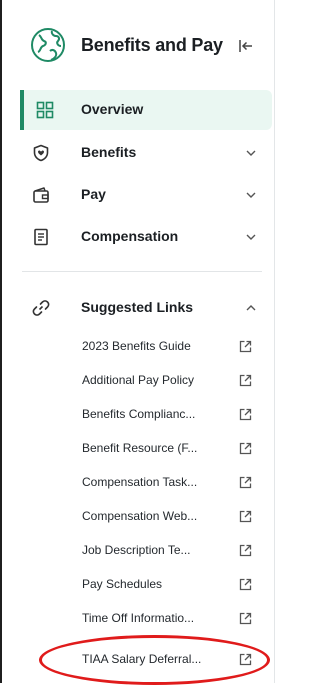 The width and height of the screenshot is (320, 685). I want to click on chevron-up-icon, so click(251, 308).